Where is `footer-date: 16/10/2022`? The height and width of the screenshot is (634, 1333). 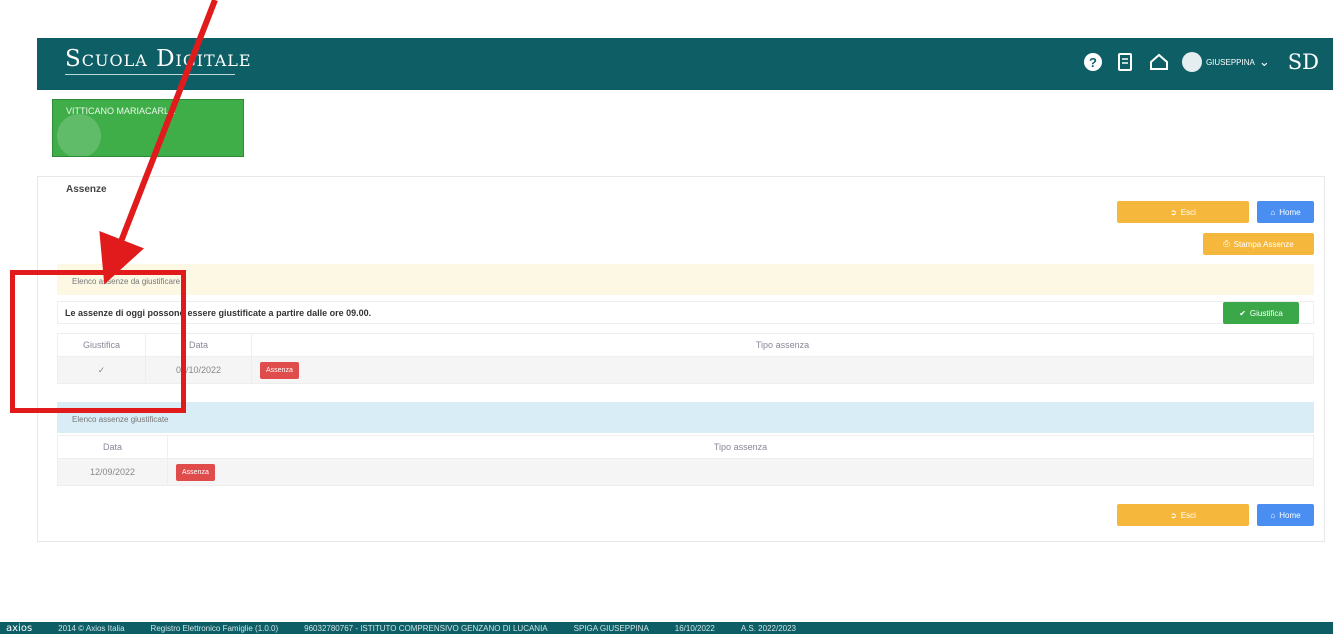
footer-date: 16/10/2022 is located at coordinates (694, 628).